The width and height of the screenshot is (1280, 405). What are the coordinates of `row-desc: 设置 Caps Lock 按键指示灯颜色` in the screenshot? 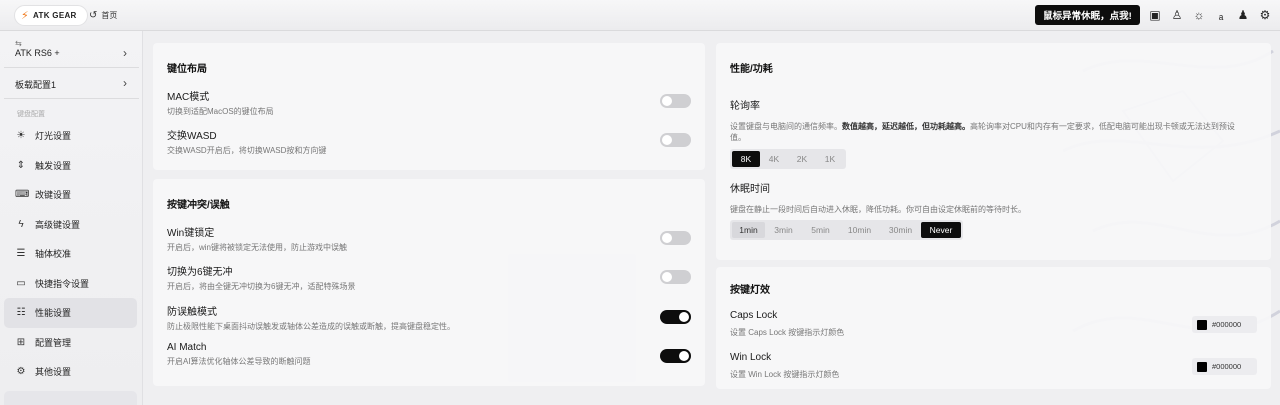 It's located at (787, 332).